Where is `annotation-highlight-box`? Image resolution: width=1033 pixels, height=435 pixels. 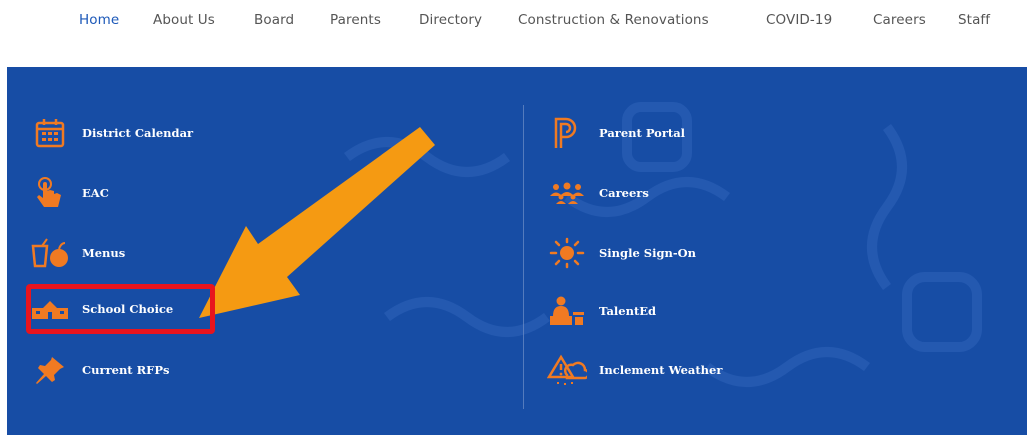 annotation-highlight-box is located at coordinates (120, 309).